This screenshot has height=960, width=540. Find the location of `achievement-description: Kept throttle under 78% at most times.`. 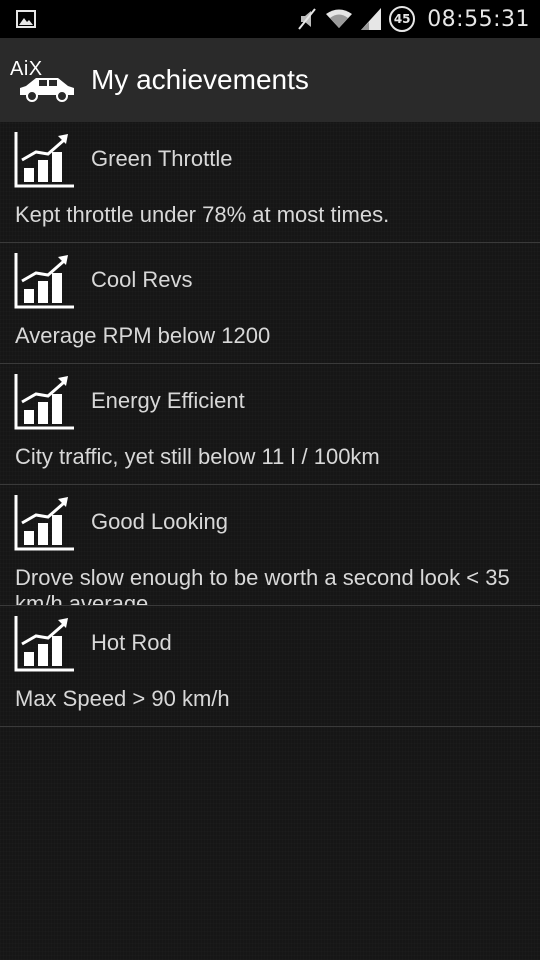

achievement-description: Kept throttle under 78% at most times. is located at coordinates (202, 214).